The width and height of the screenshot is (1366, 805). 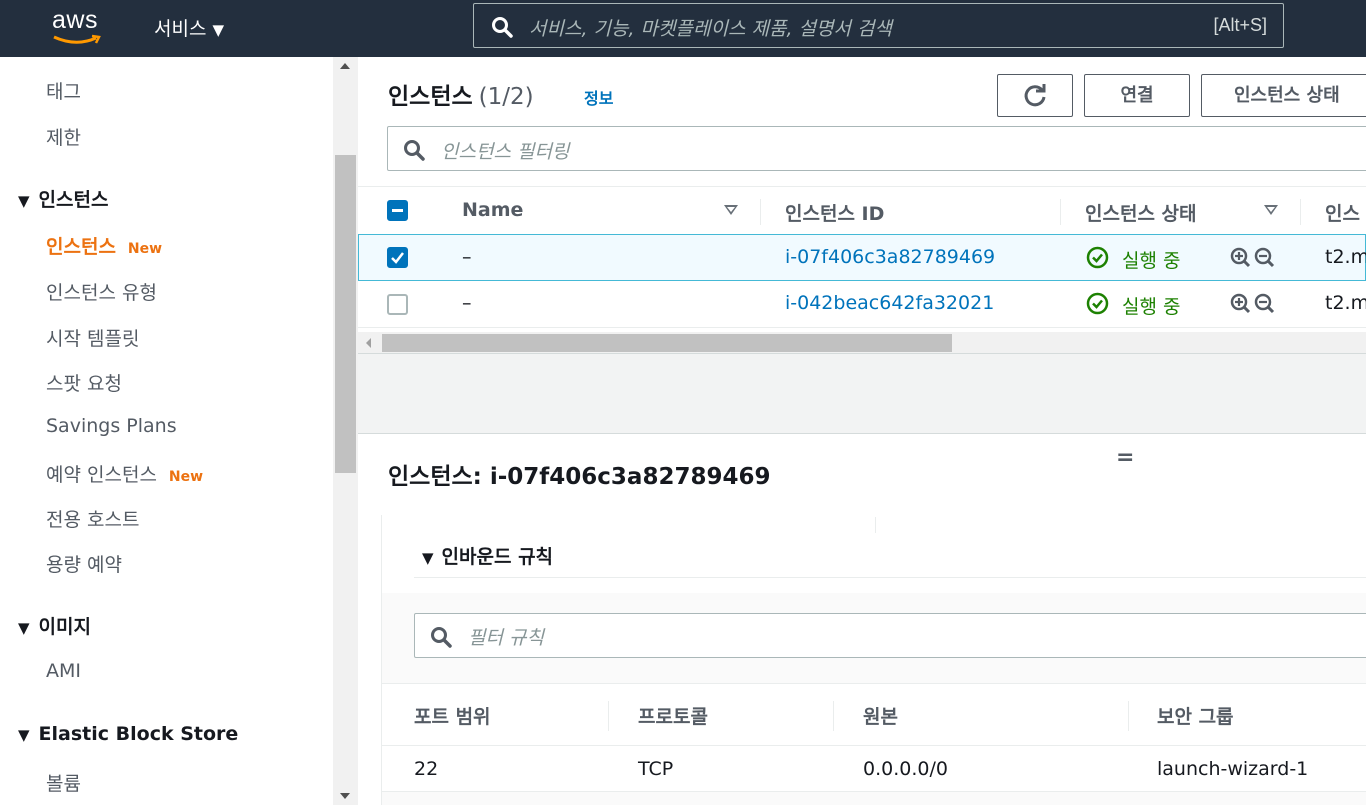 I want to click on filter-placeholder: 인스턴스 필터링, so click(x=505, y=152).